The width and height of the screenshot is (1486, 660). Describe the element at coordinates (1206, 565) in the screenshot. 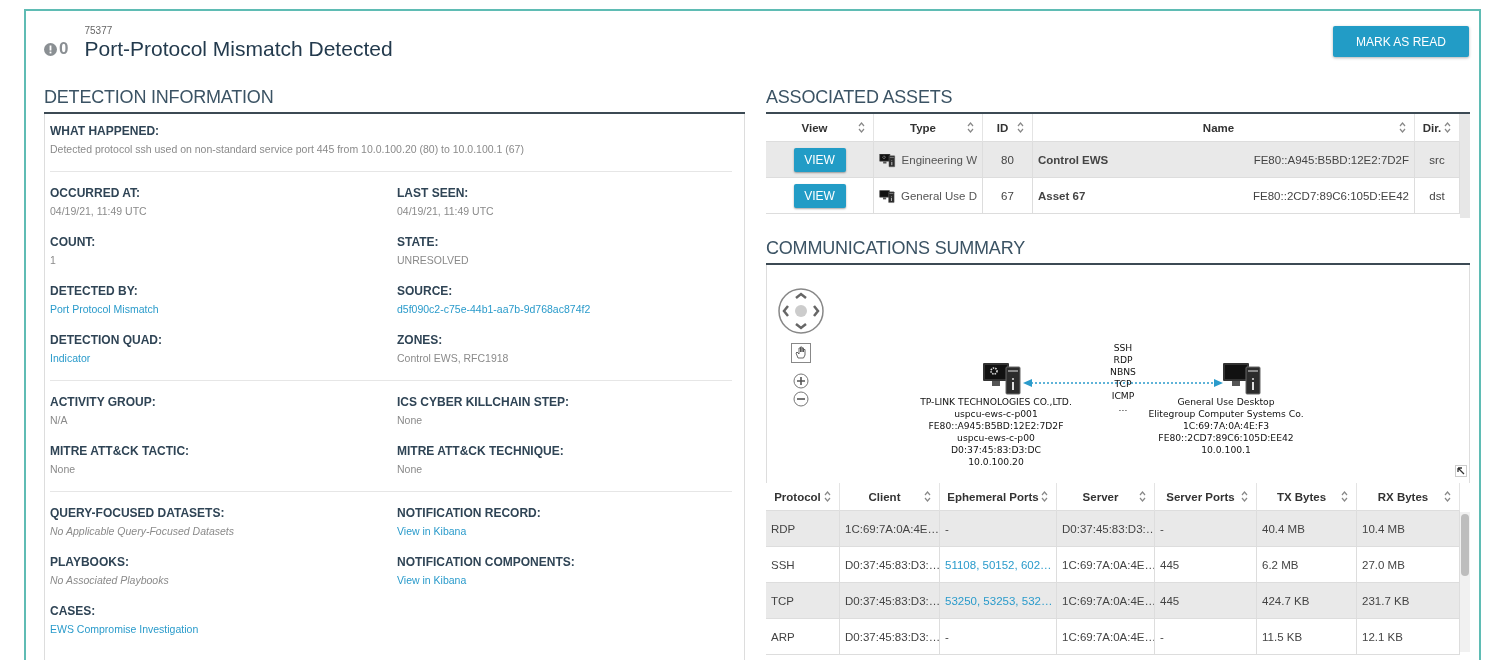

I see `table-cell: 445` at that location.